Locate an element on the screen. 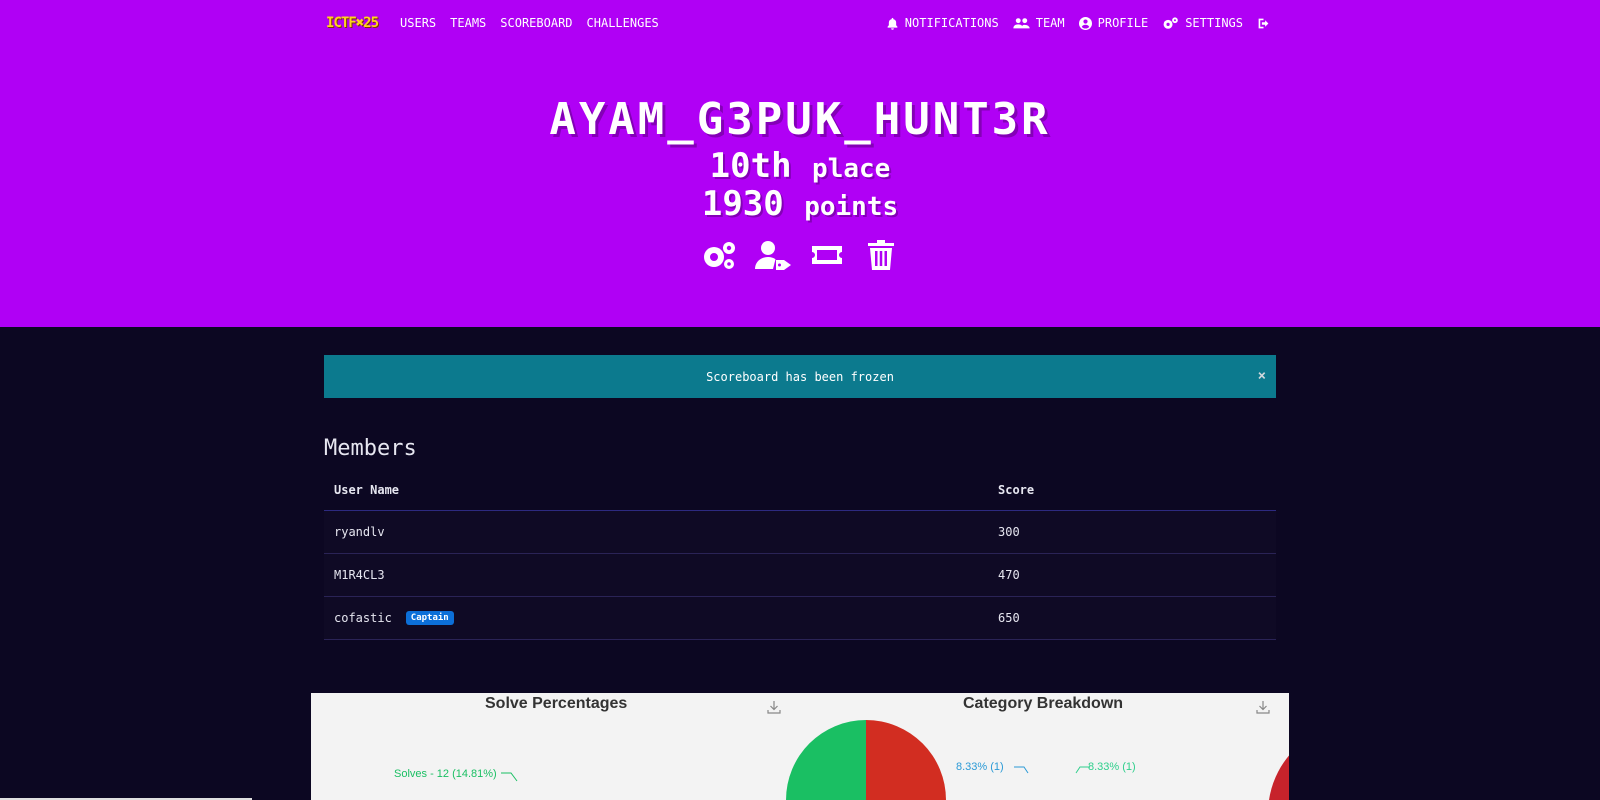 This screenshot has width=1600, height=800. download-icon is located at coordinates (1263, 707).